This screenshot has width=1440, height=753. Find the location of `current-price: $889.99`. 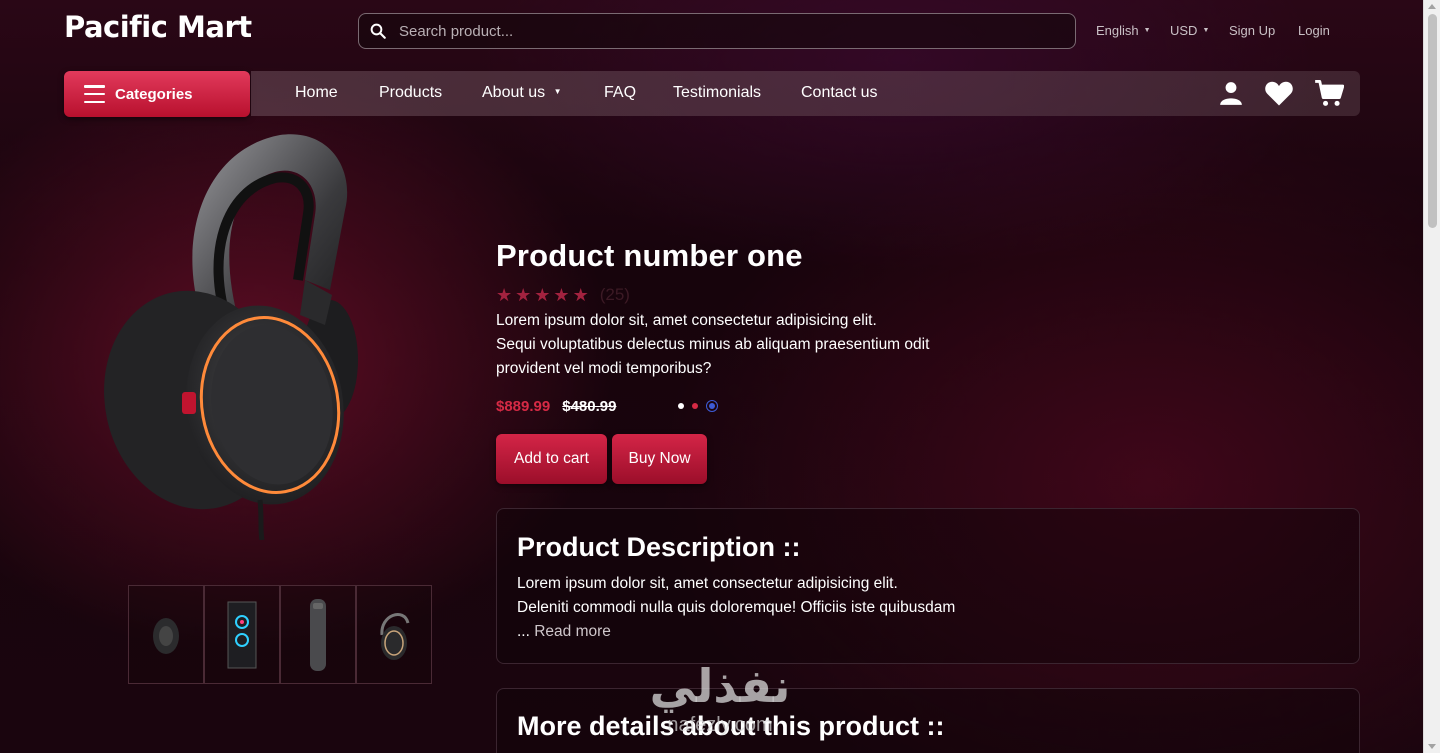

current-price: $889.99 is located at coordinates (523, 406).